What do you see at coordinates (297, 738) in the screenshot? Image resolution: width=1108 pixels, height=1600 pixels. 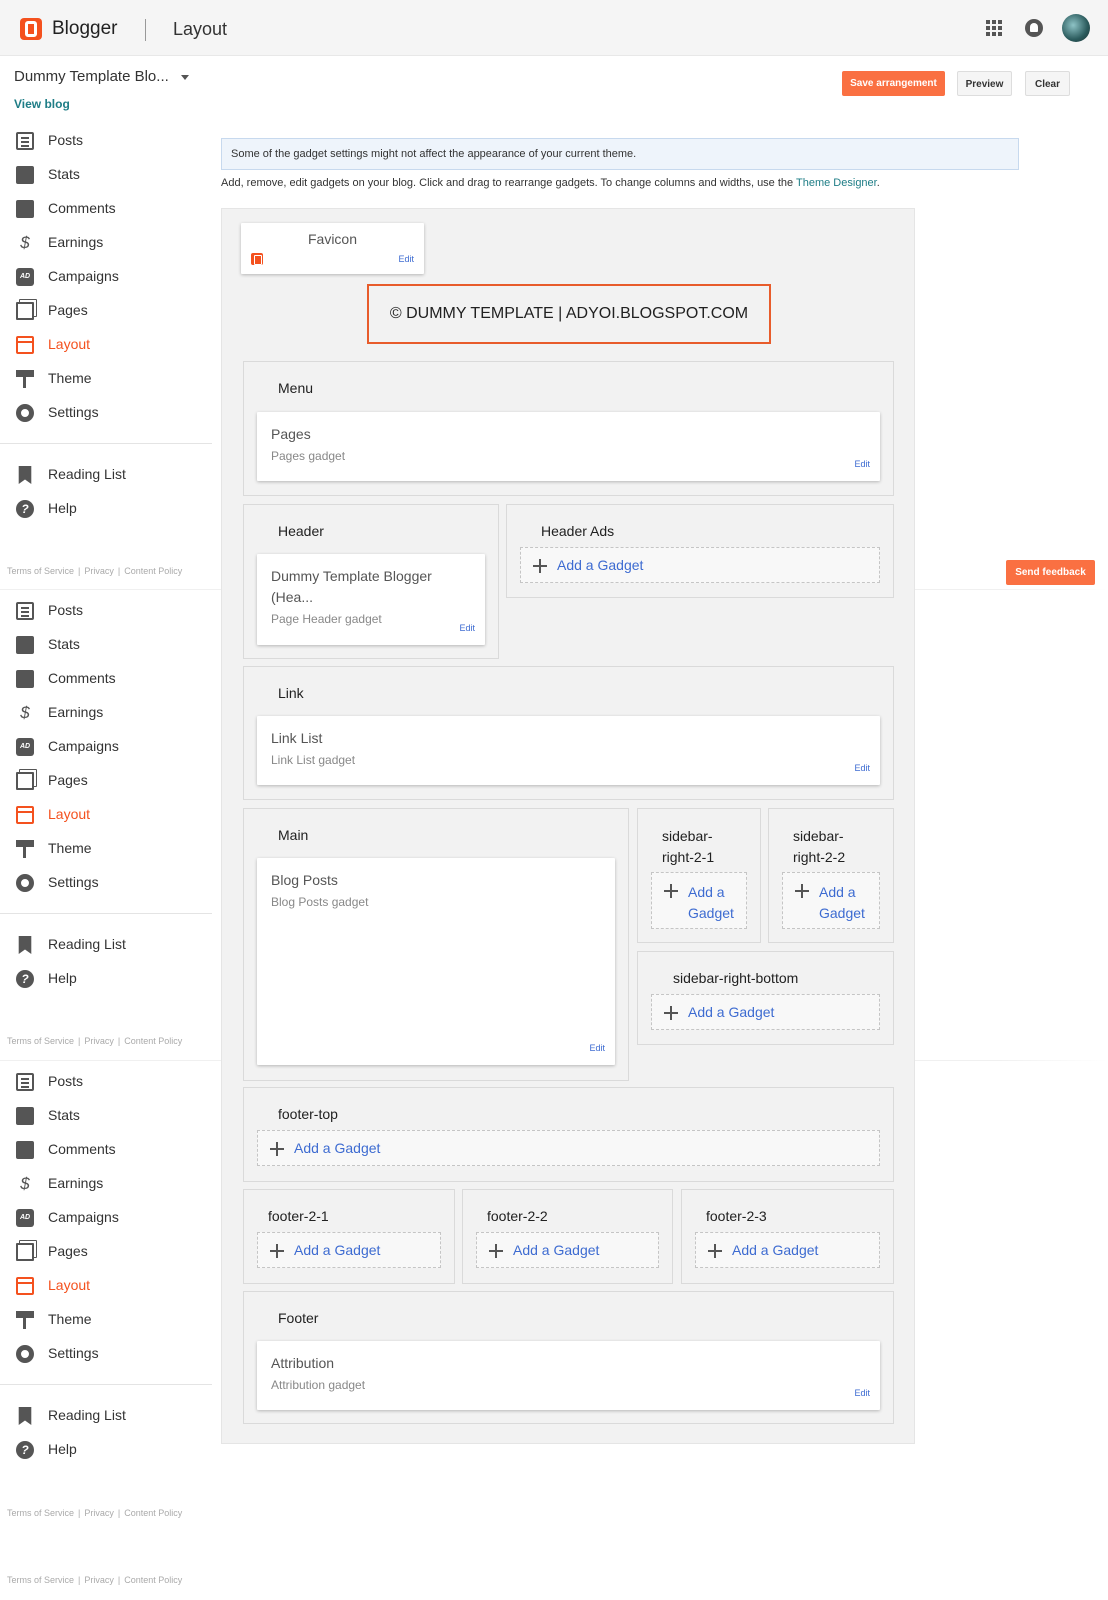 I see `gadget-name: Link List` at bounding box center [297, 738].